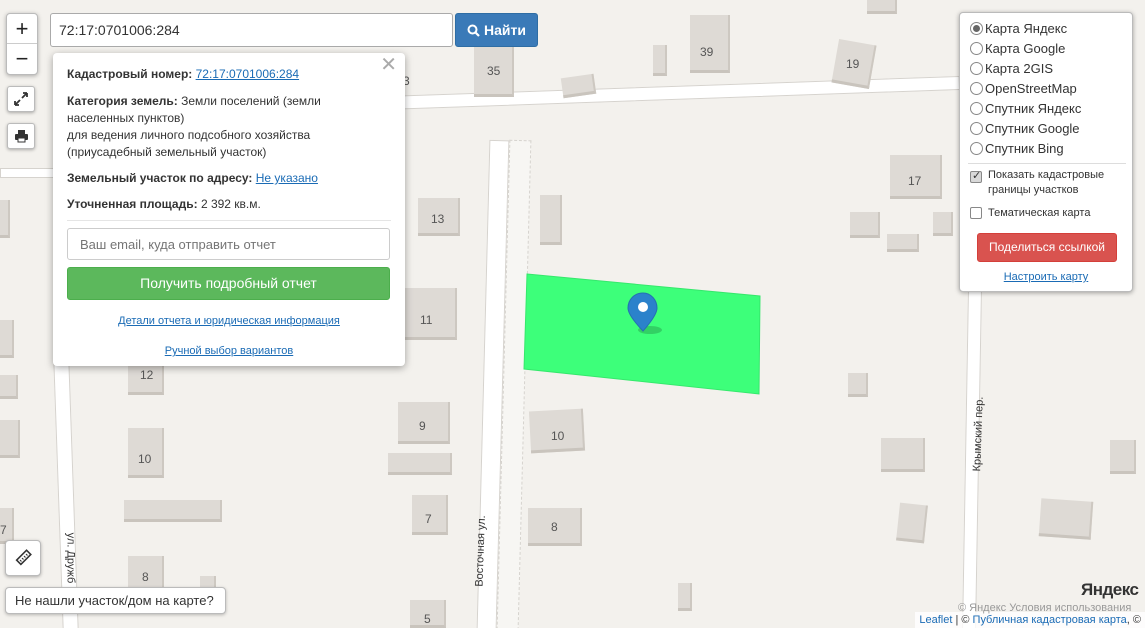  I want to click on measure-button, so click(23, 558).